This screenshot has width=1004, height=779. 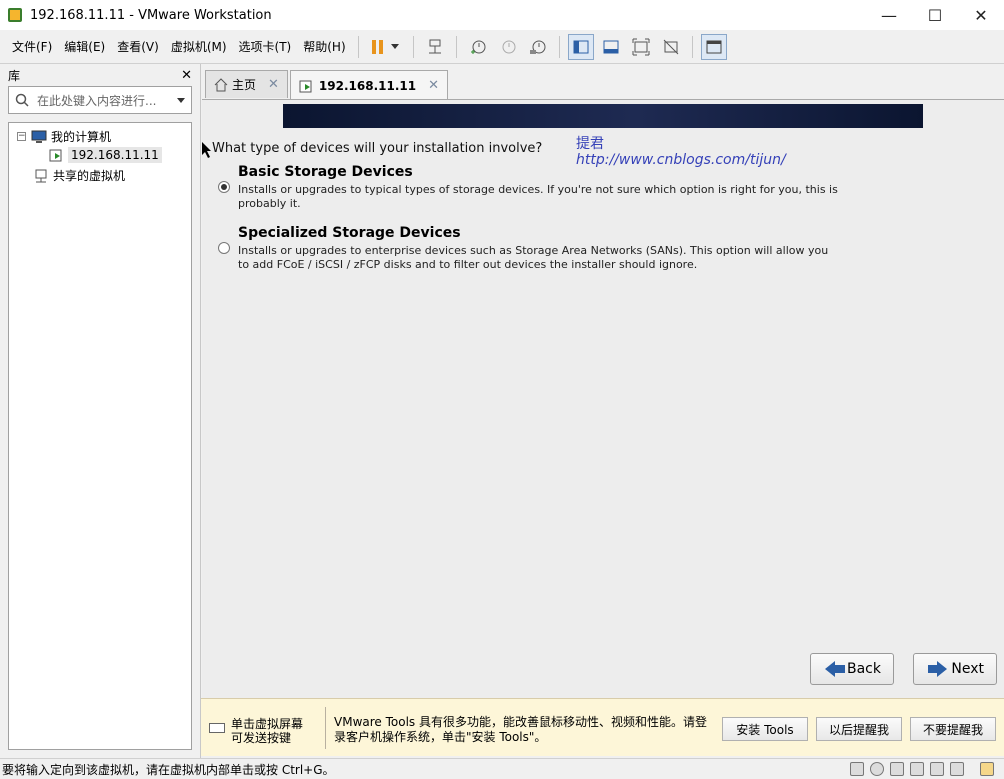 I want to click on search-icon, so click(x=22, y=100).